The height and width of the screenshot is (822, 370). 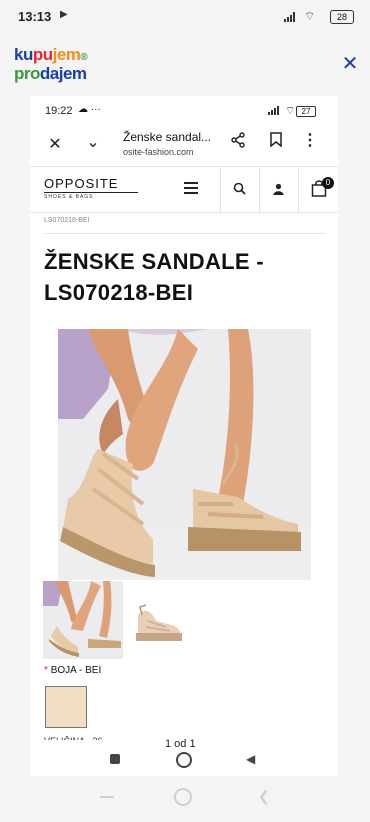 What do you see at coordinates (55, 144) in the screenshot?
I see `close-tab-icon: ✕` at bounding box center [55, 144].